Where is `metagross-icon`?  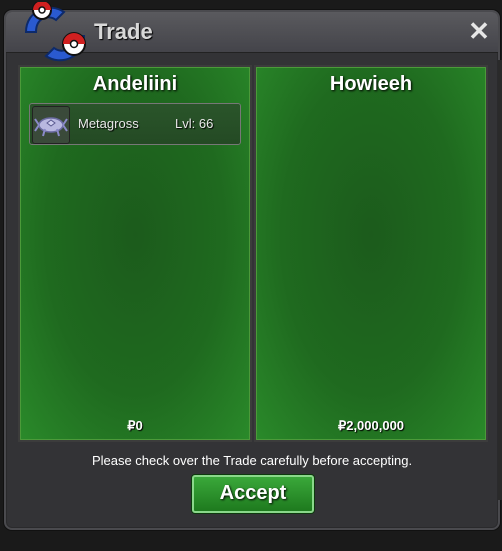 metagross-icon is located at coordinates (51, 125).